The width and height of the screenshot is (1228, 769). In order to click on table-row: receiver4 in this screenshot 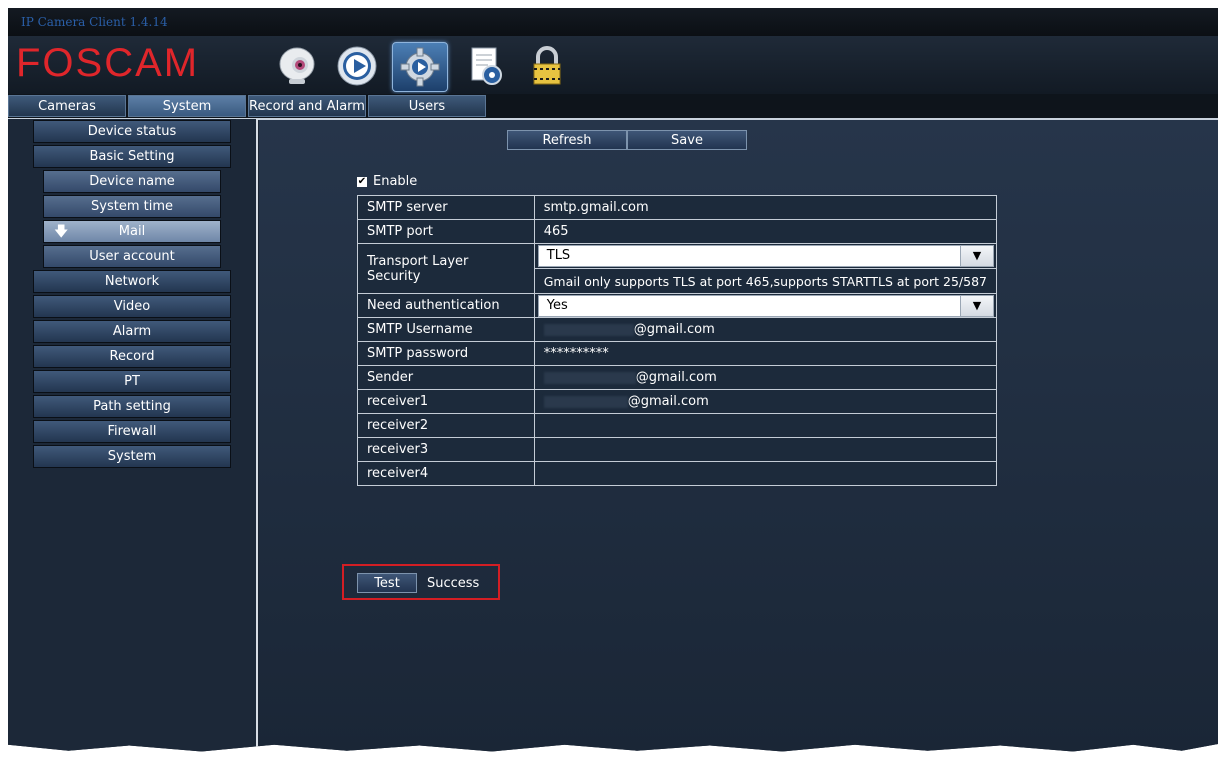, I will do `click(677, 473)`.